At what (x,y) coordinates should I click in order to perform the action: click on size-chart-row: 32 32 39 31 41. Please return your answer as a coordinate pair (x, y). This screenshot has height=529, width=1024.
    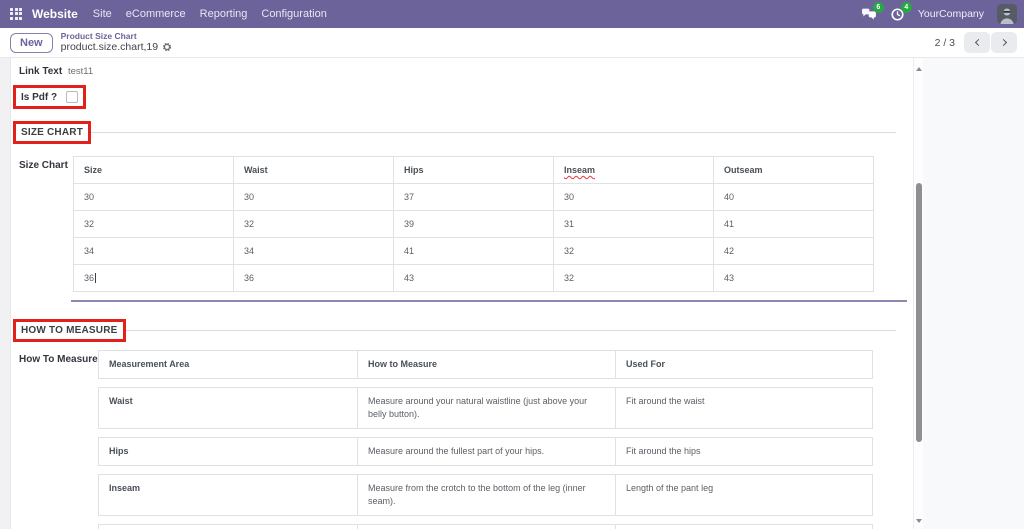
    Looking at the image, I should click on (473, 224).